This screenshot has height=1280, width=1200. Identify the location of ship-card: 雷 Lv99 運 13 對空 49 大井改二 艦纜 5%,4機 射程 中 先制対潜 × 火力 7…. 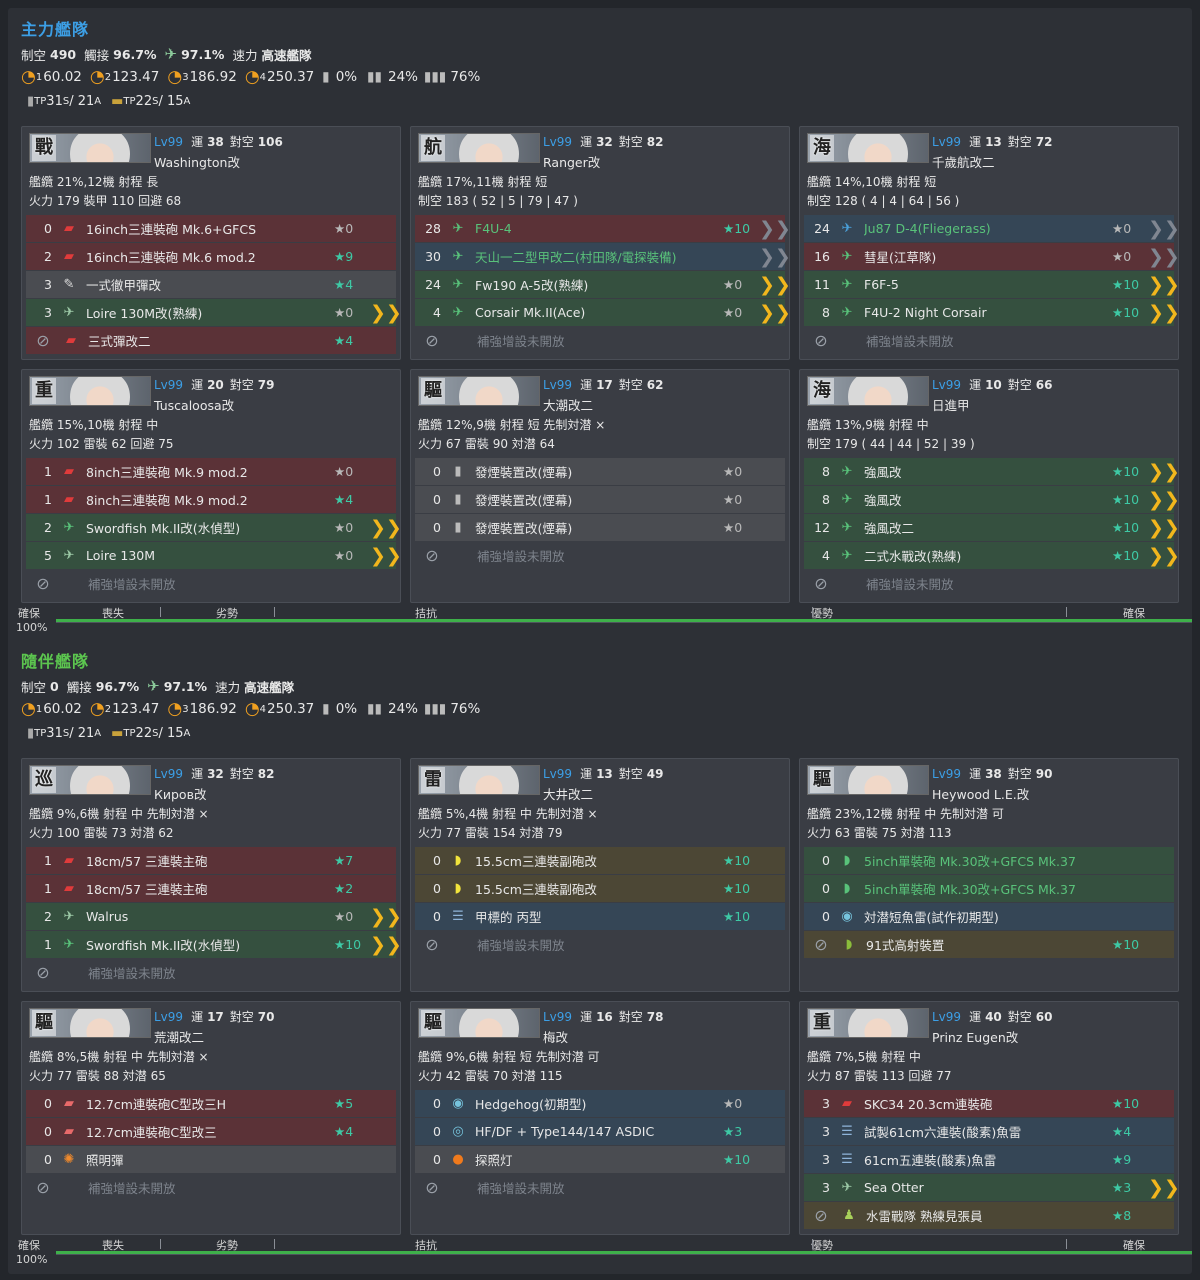
(600, 875).